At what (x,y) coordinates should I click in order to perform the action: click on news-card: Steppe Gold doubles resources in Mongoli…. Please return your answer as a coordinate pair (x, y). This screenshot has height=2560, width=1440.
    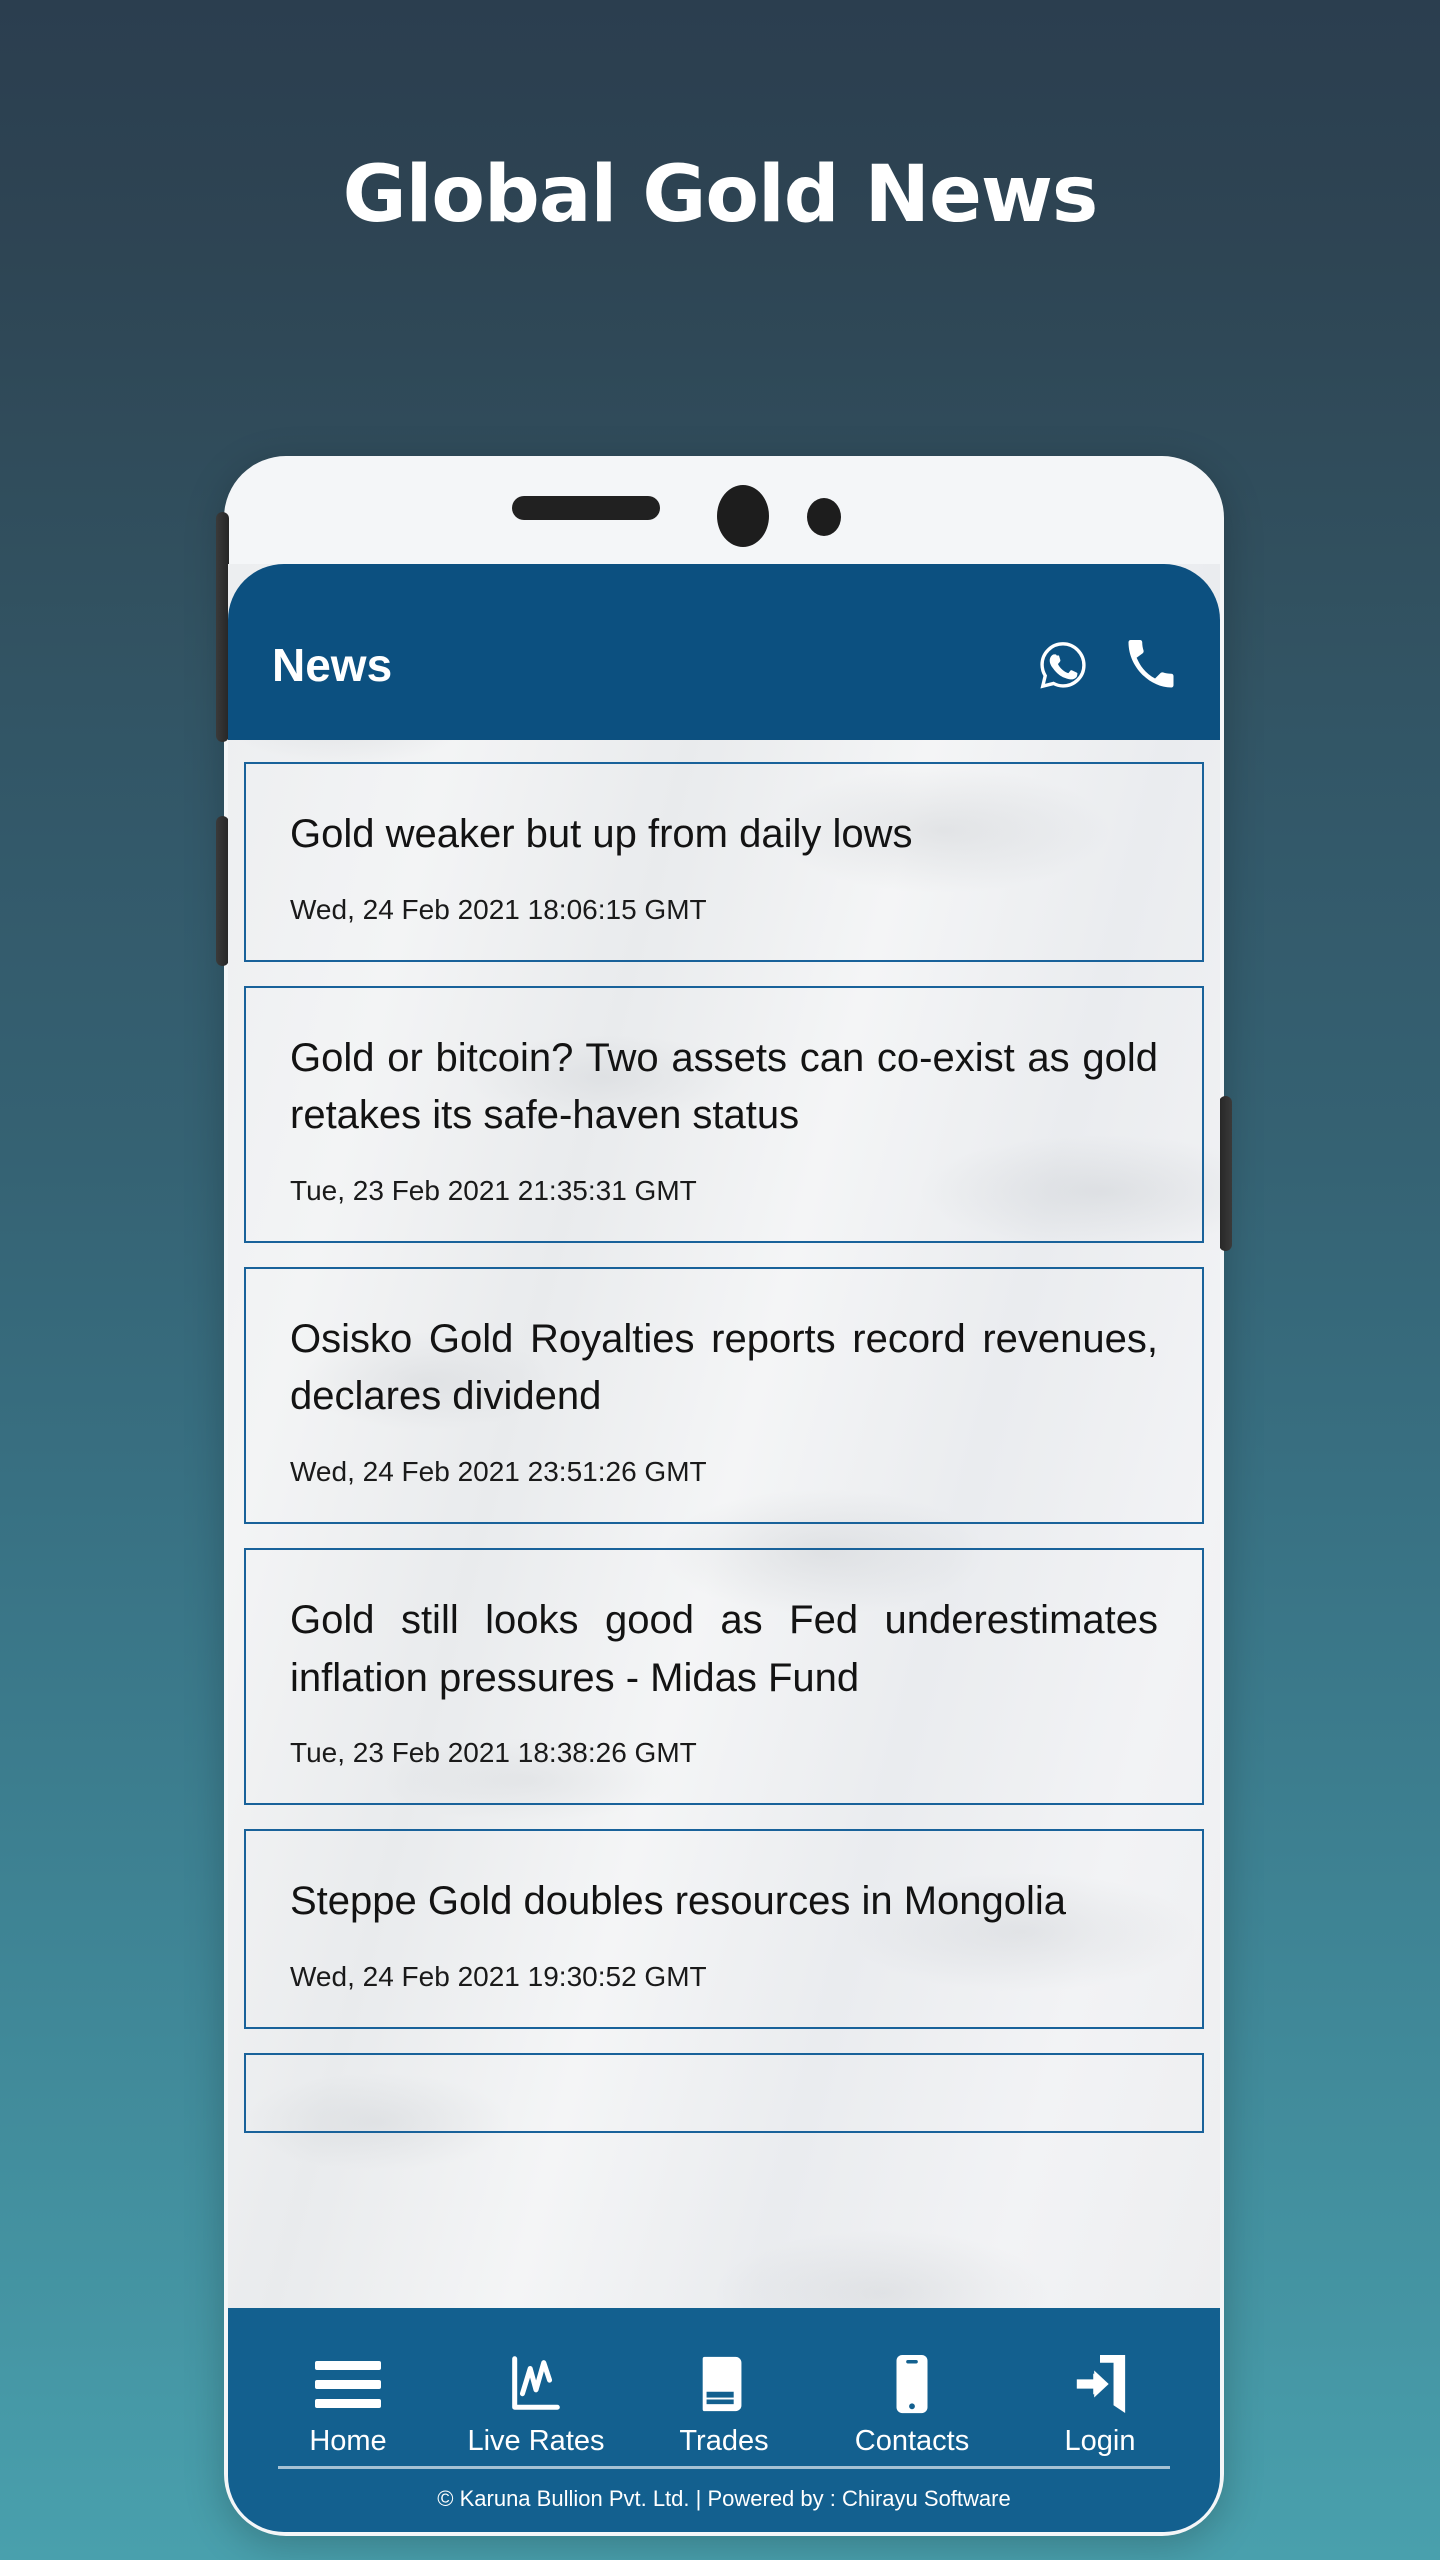
    Looking at the image, I should click on (724, 1929).